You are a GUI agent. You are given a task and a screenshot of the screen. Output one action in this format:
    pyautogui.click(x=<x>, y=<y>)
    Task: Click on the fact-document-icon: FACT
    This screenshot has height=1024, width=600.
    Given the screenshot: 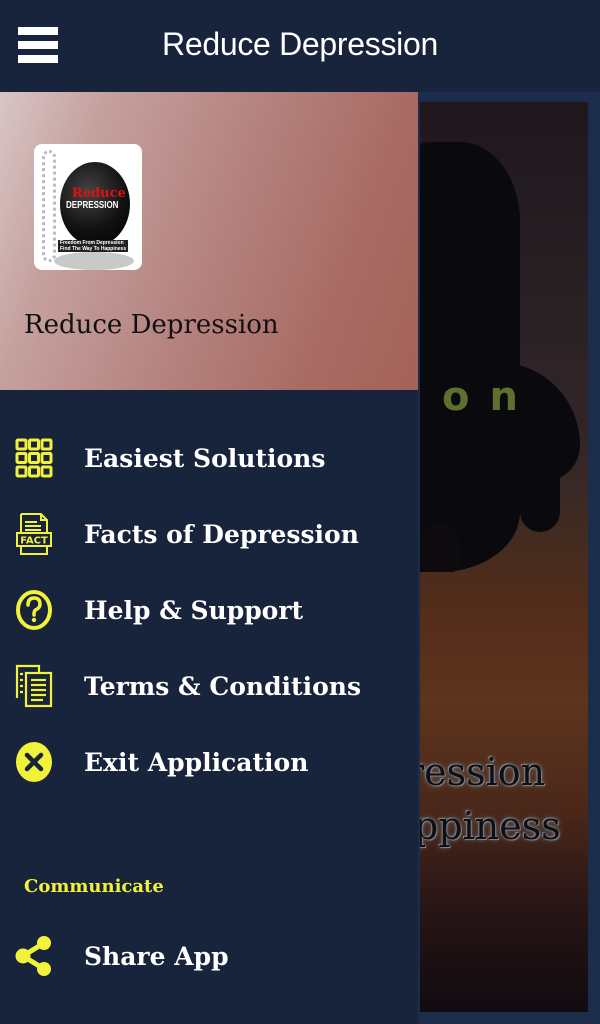 What is the action you would take?
    pyautogui.click(x=34, y=534)
    